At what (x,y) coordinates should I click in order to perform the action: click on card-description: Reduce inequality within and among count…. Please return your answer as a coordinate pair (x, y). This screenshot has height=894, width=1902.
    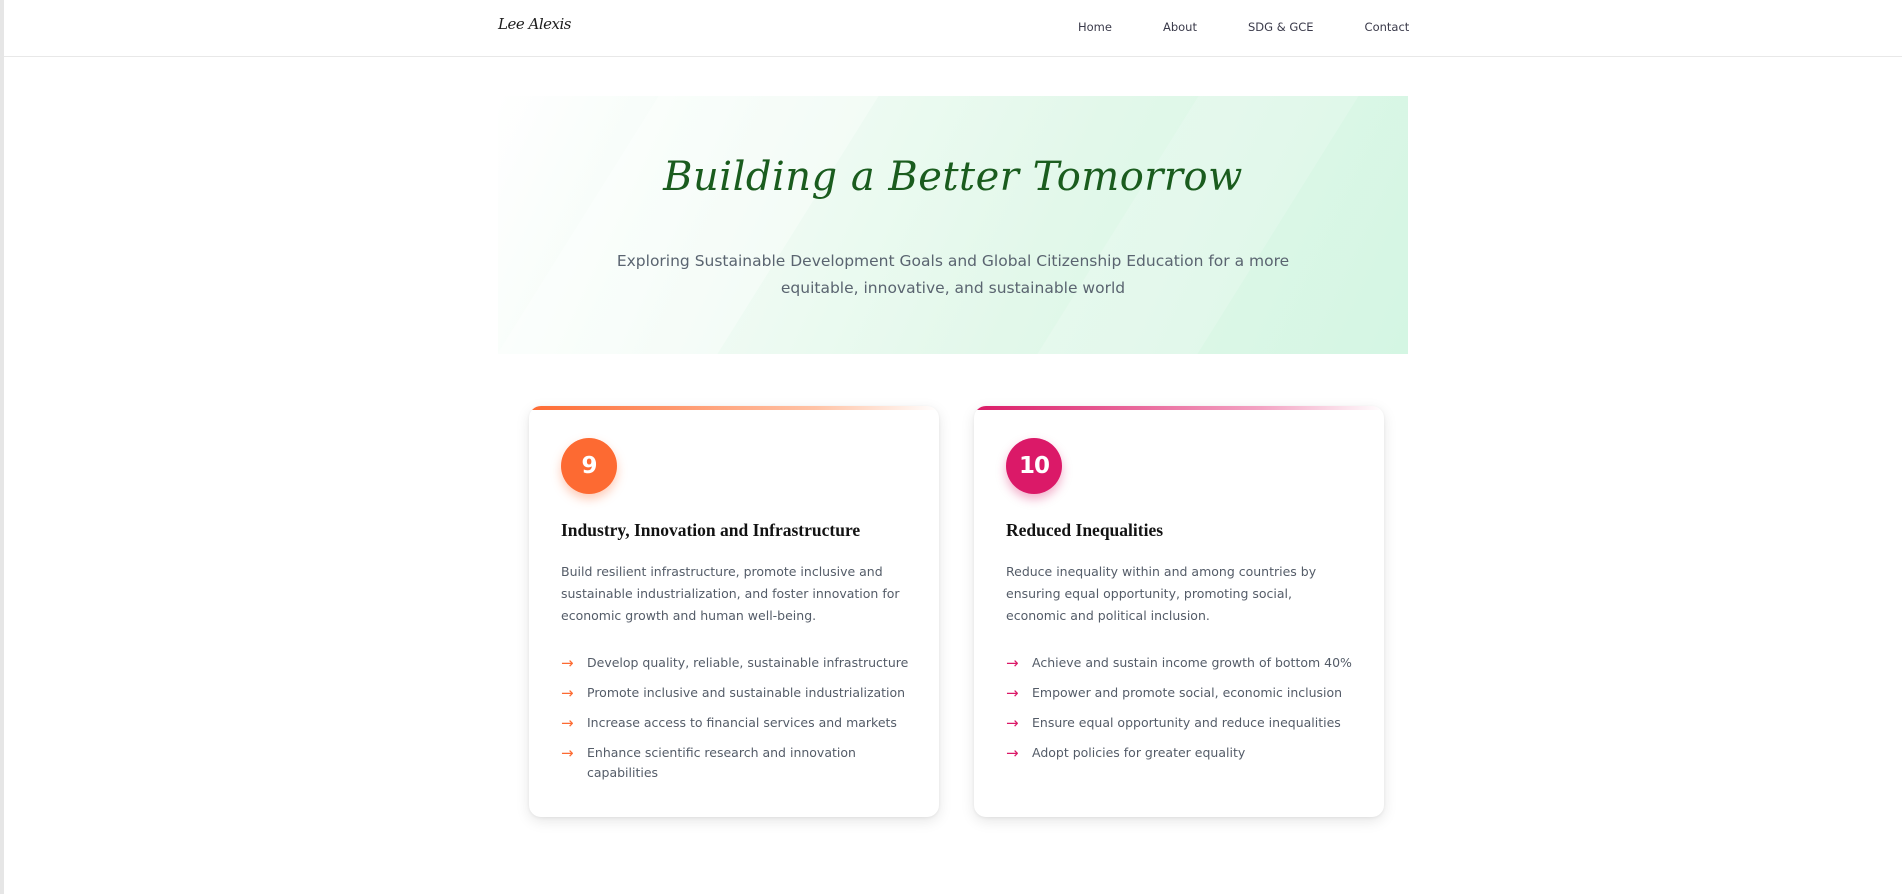
    Looking at the image, I should click on (1161, 593).